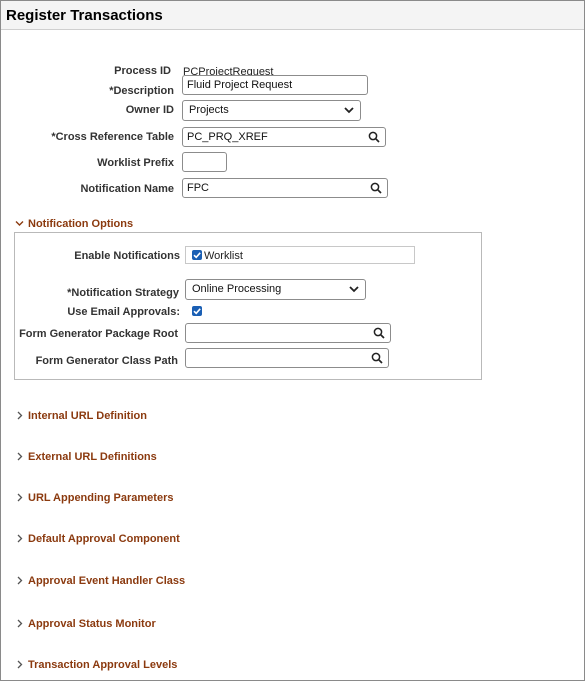  What do you see at coordinates (288, 333) in the screenshot?
I see `form-generator-package-root-field` at bounding box center [288, 333].